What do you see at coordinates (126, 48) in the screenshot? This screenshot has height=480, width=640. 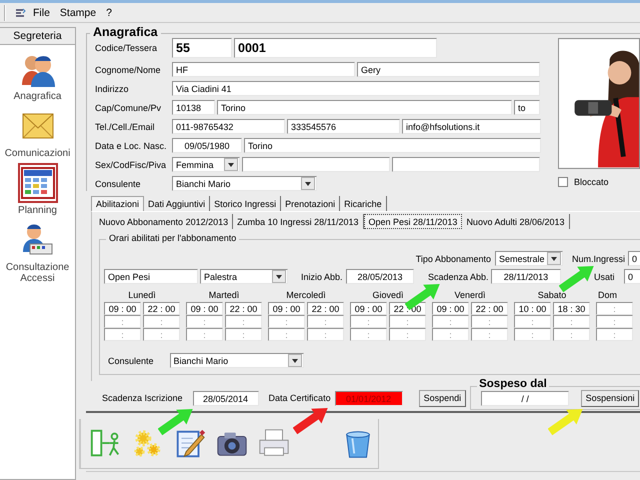 I see `field-label: Codice/Tessera` at bounding box center [126, 48].